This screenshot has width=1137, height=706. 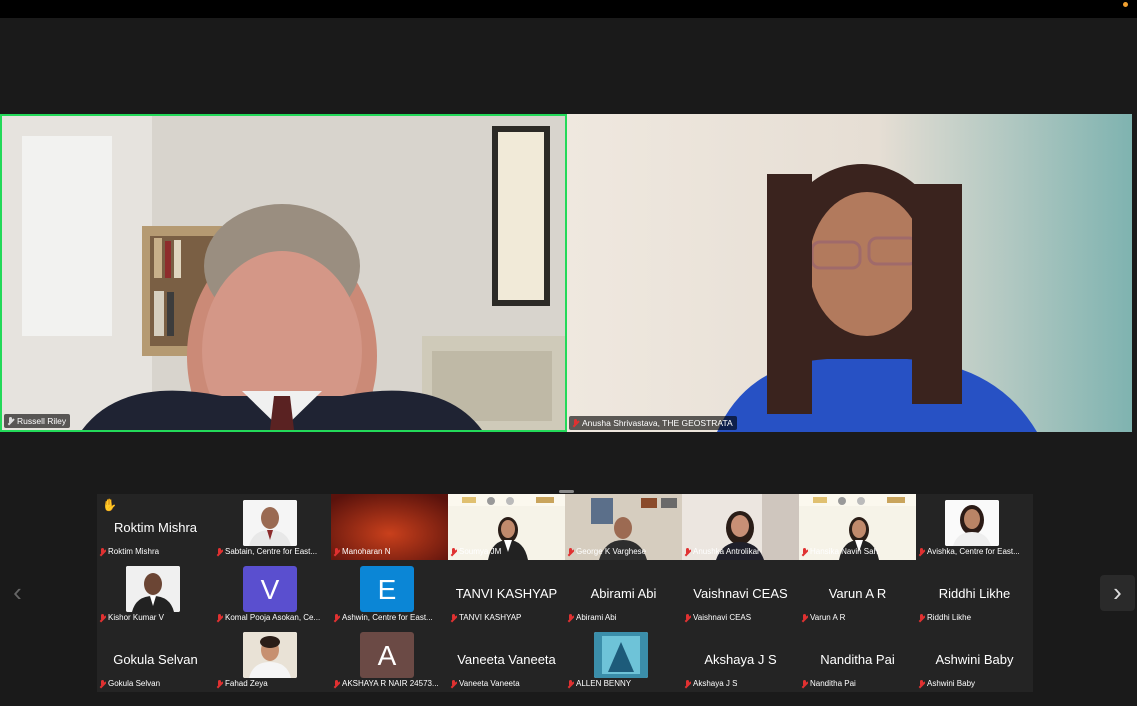 I want to click on speaker-name-tag: Anusha Shrivastava, THE GEOSTRATA, so click(x=653, y=423).